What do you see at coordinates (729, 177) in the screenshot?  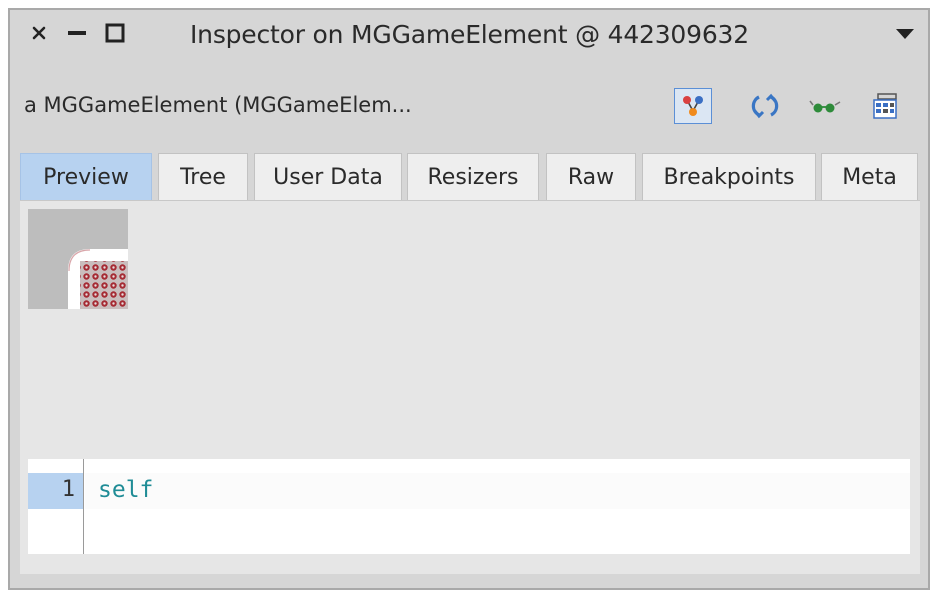 I see `tab-breakpoints: Breakpoints` at bounding box center [729, 177].